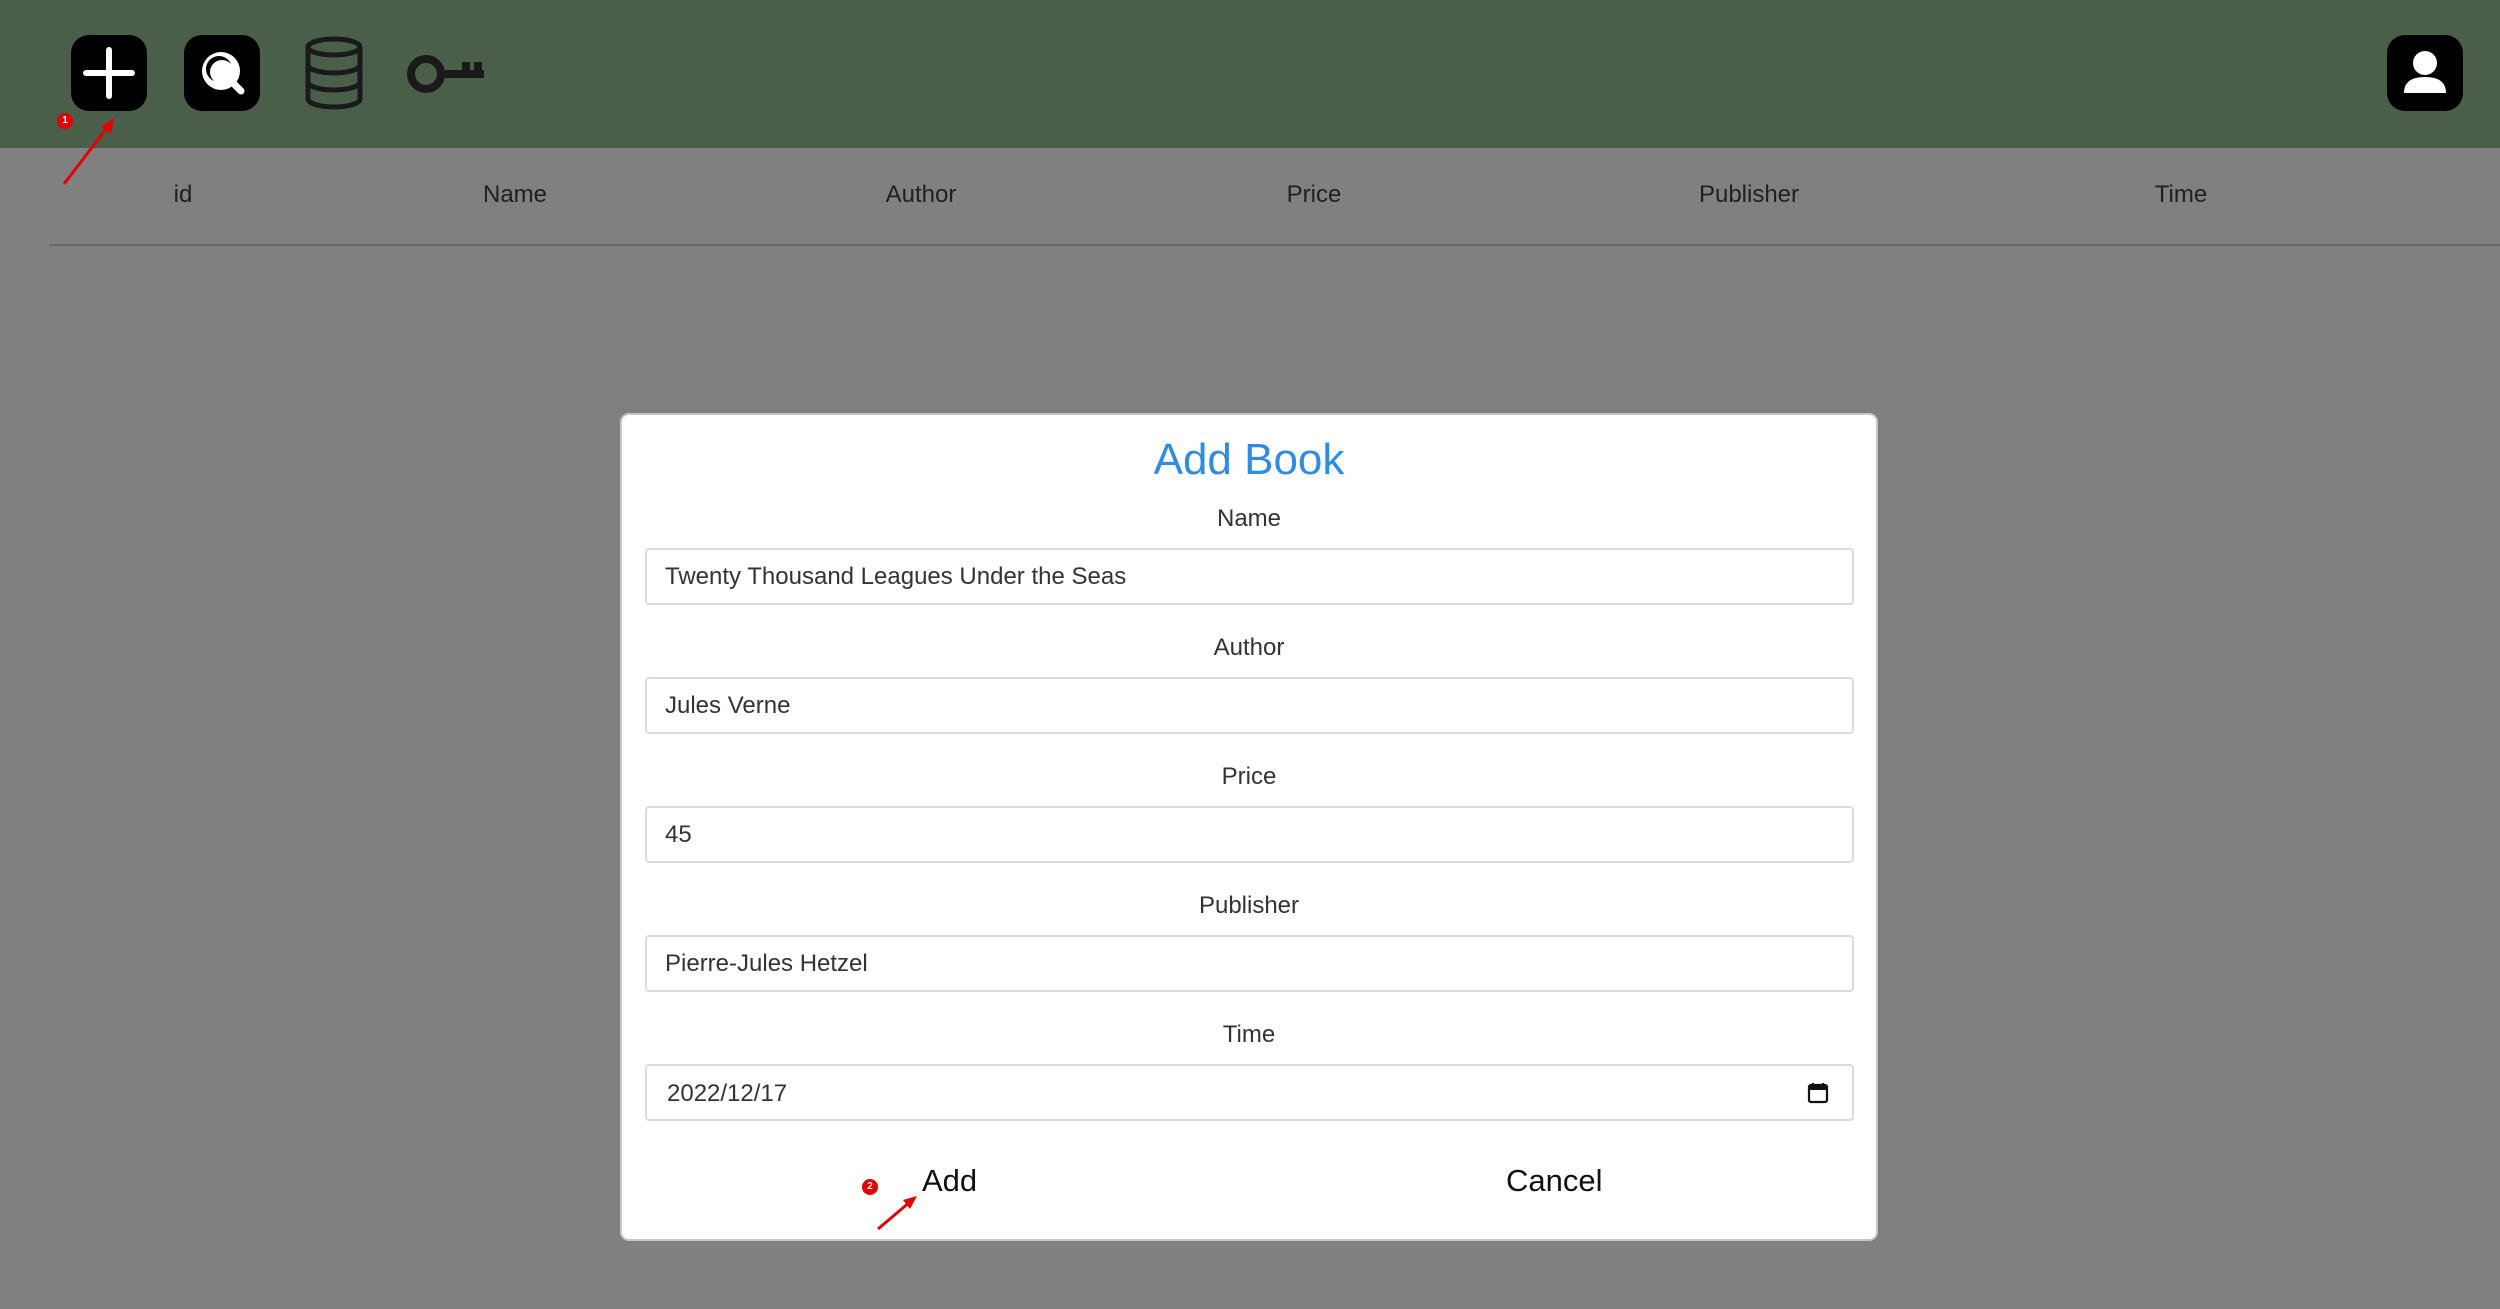 This screenshot has height=1309, width=2500. I want to click on books-table-header: id Name Author Price Publisher Time, so click(1275, 197).